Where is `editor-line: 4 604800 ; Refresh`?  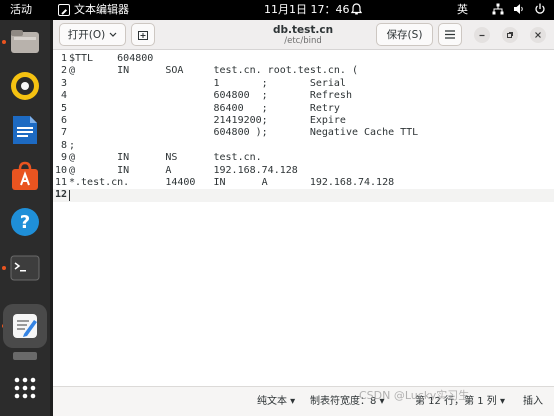
editor-line: 4 604800 ; Refresh is located at coordinates (303, 96).